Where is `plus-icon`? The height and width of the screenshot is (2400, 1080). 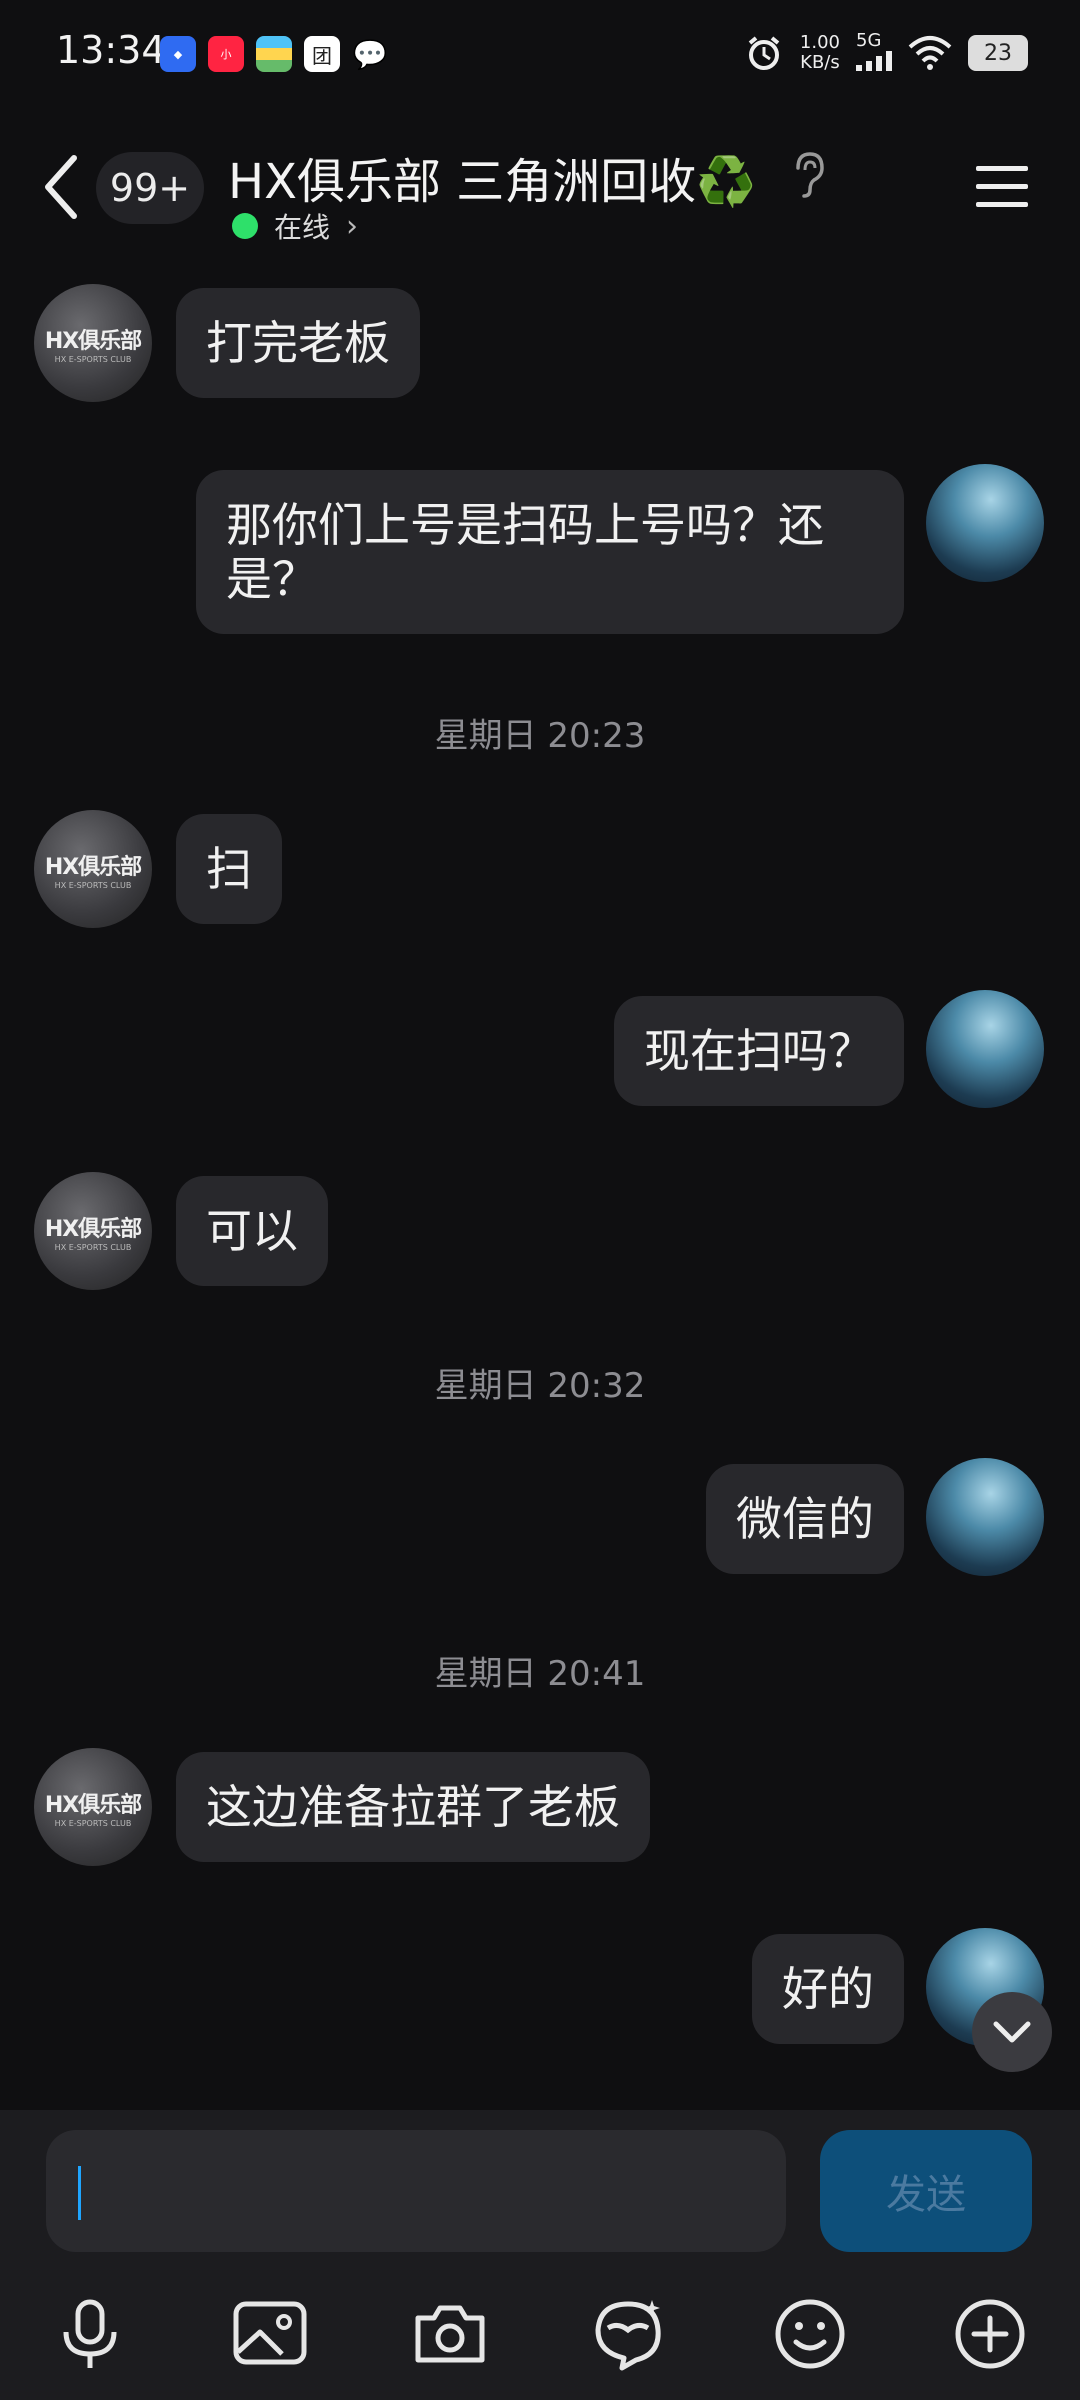
plus-icon is located at coordinates (990, 2334).